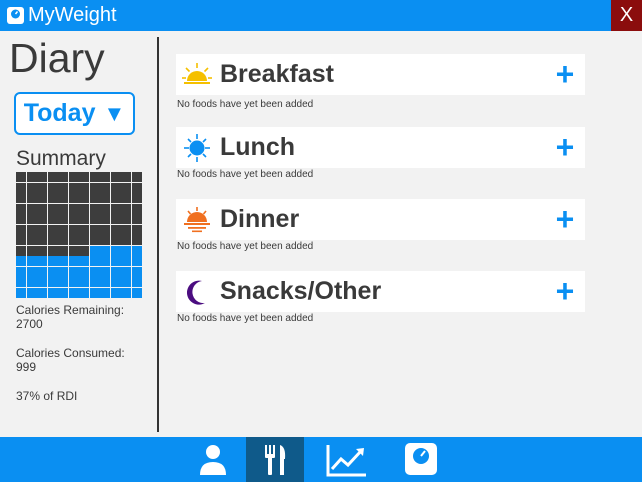  What do you see at coordinates (47, 396) in the screenshot?
I see `rdi-text: 37% of RDI` at bounding box center [47, 396].